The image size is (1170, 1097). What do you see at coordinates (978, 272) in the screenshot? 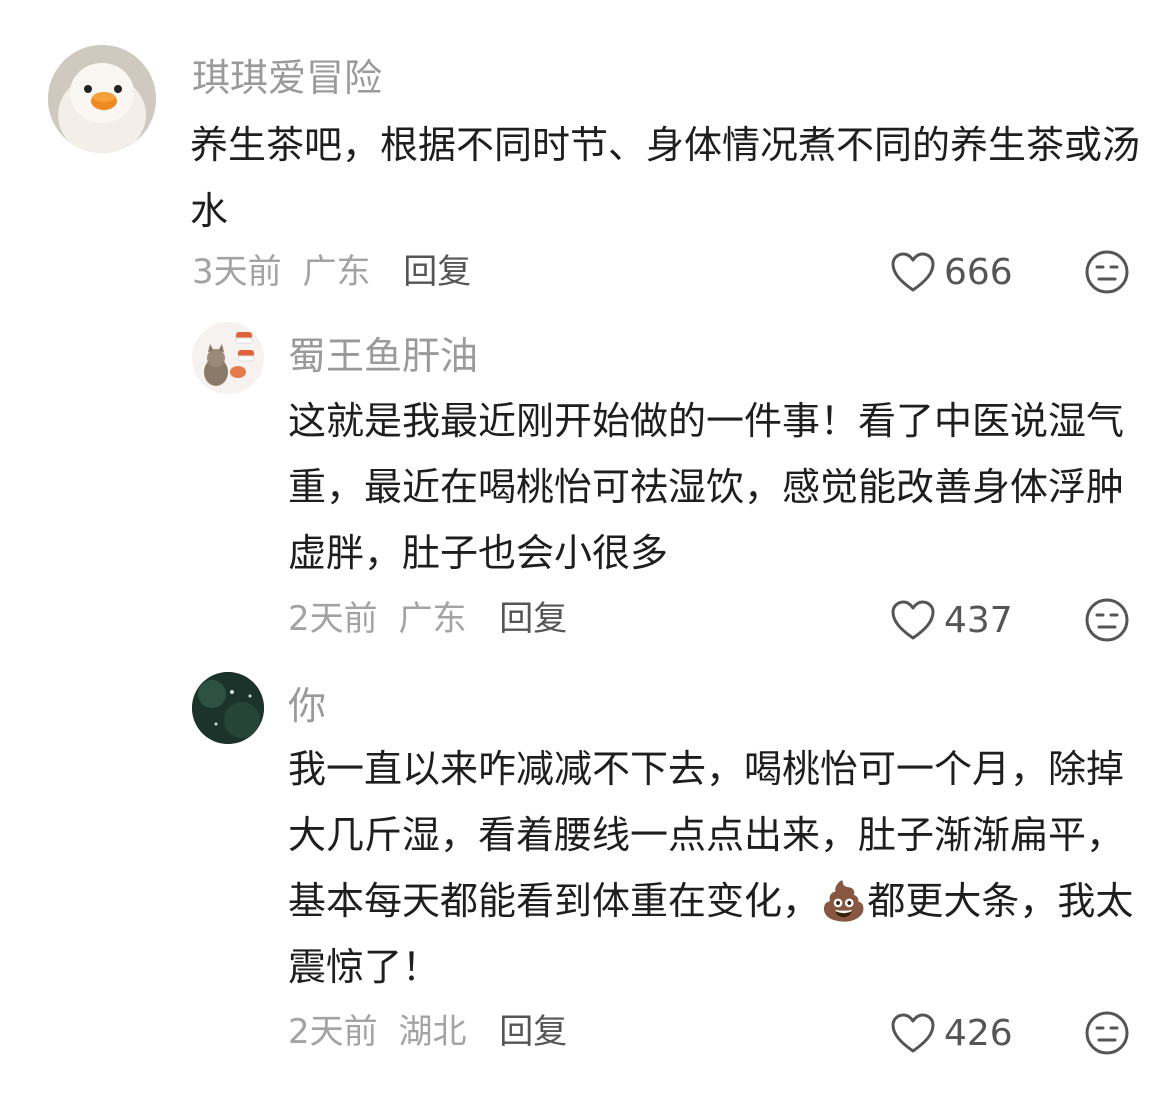
I see `like-count: 666` at bounding box center [978, 272].